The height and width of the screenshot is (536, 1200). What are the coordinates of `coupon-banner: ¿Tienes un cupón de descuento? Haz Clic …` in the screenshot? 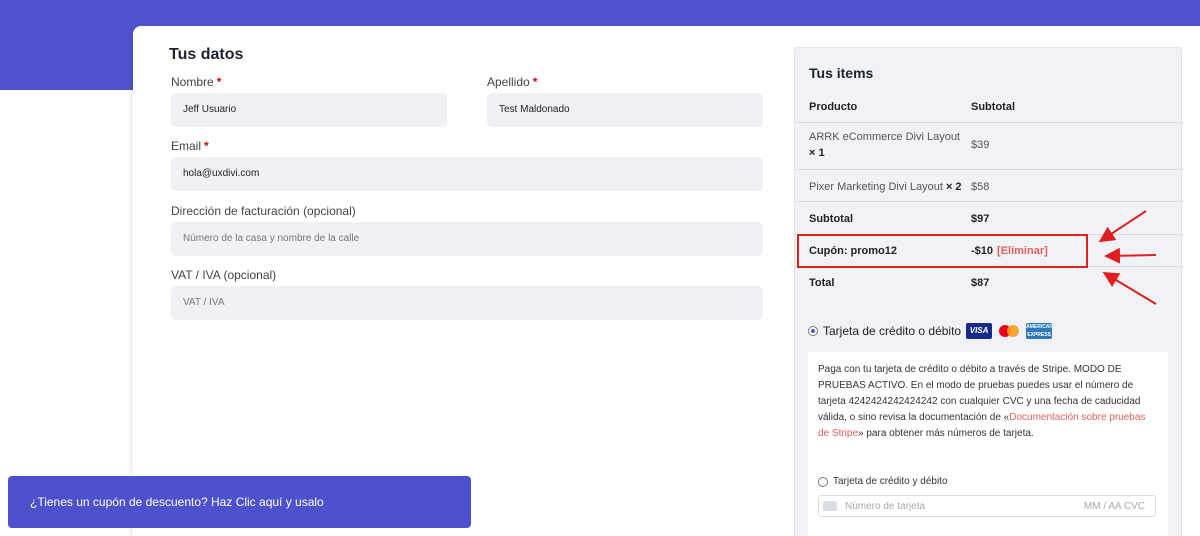 It's located at (239, 502).